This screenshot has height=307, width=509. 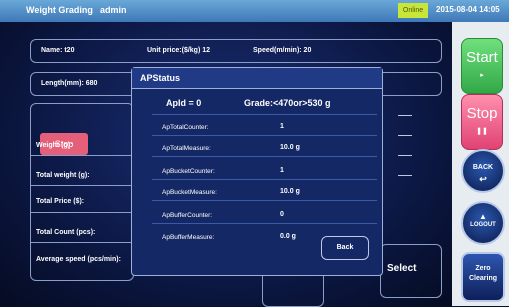 I want to click on total-count-label: Total Count (pcs):, so click(x=66, y=232).